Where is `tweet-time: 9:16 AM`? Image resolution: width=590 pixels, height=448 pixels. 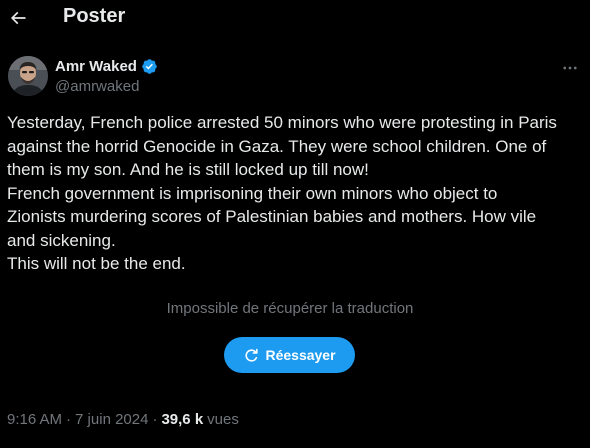
tweet-time: 9:16 AM is located at coordinates (34, 419).